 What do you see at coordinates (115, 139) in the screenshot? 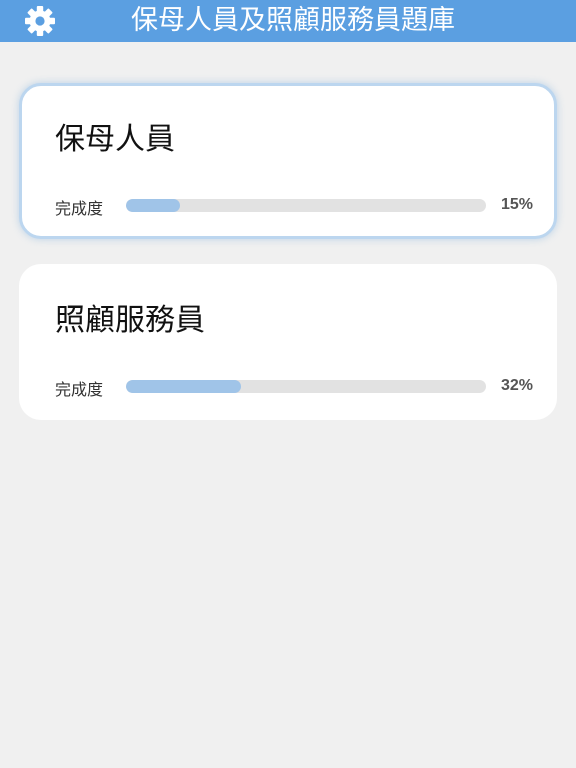
I see `card-title: 保母人員` at bounding box center [115, 139].